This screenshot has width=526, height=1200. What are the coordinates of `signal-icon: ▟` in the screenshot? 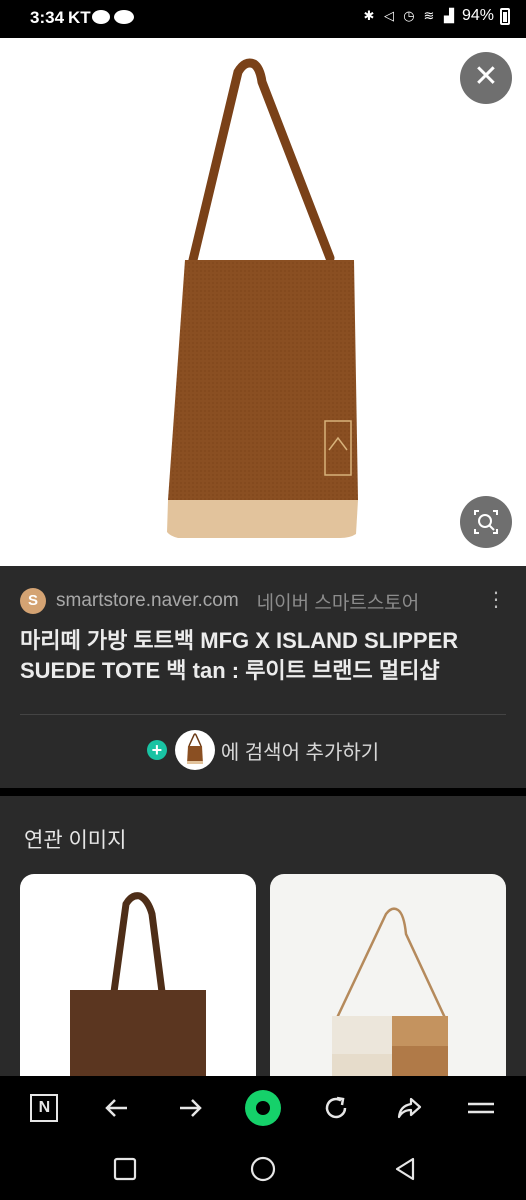 It's located at (448, 15).